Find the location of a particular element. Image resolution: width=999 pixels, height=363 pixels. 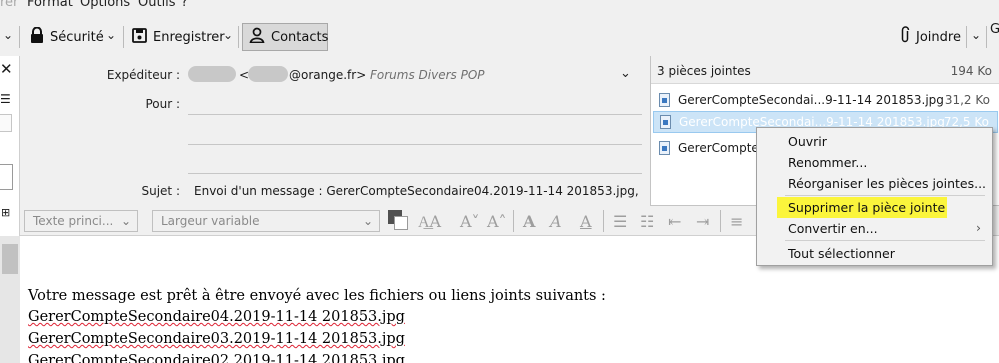

redacted-email-user is located at coordinates (268, 74).